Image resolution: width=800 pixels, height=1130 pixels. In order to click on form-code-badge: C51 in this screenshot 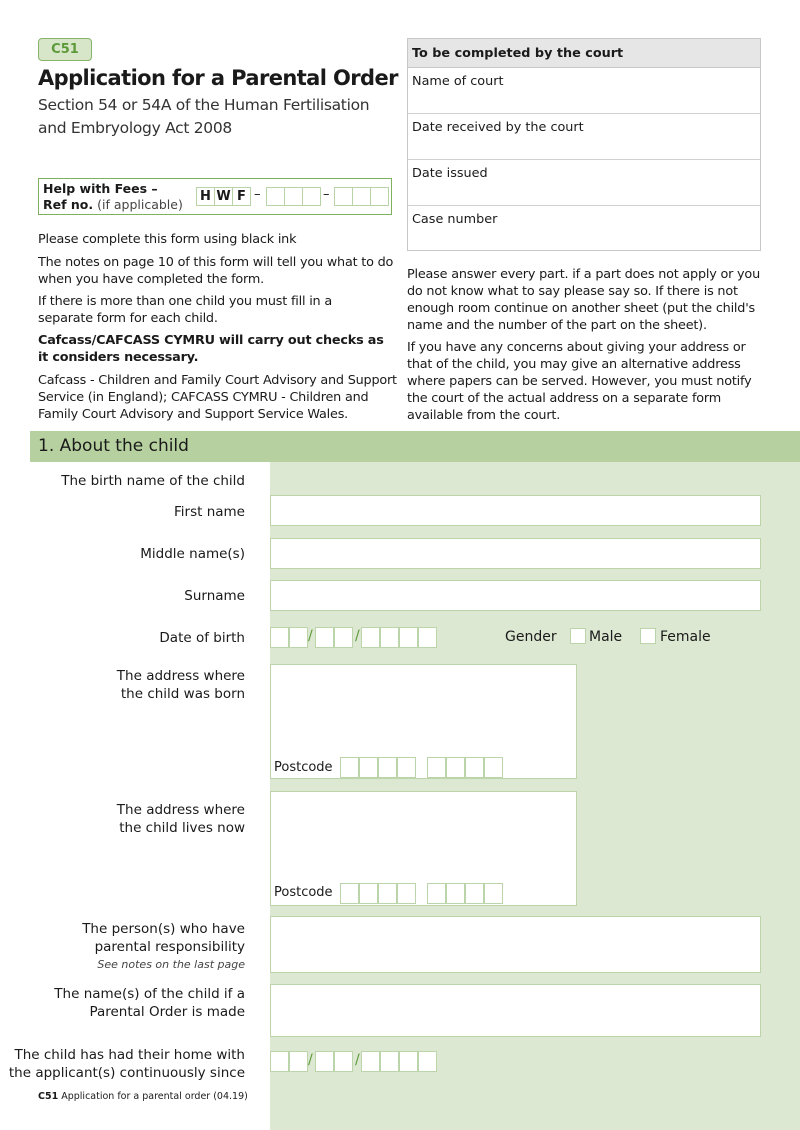, I will do `click(65, 49)`.